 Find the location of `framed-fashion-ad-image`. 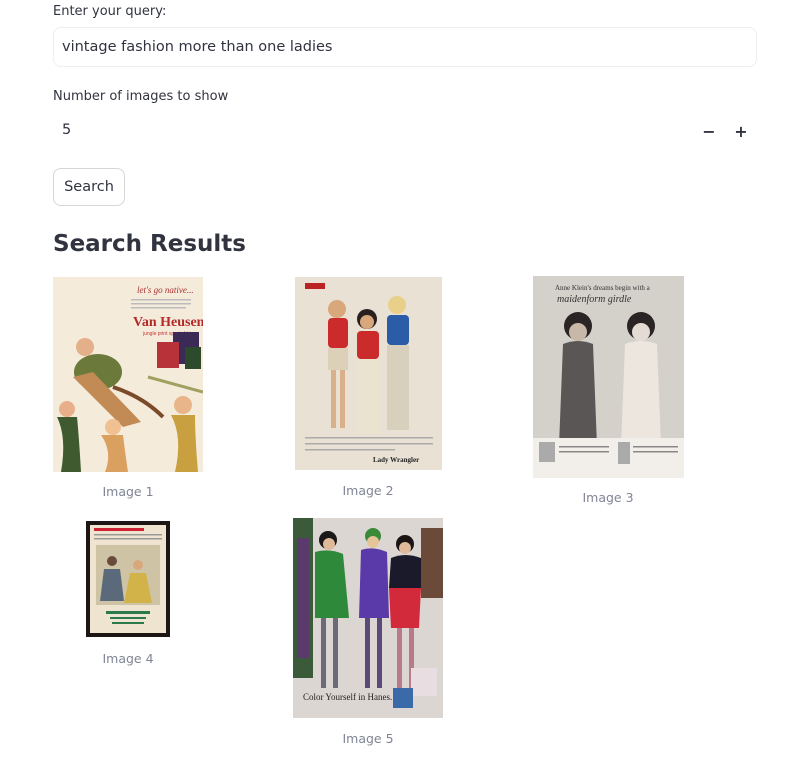

framed-fashion-ad-image is located at coordinates (128, 579).